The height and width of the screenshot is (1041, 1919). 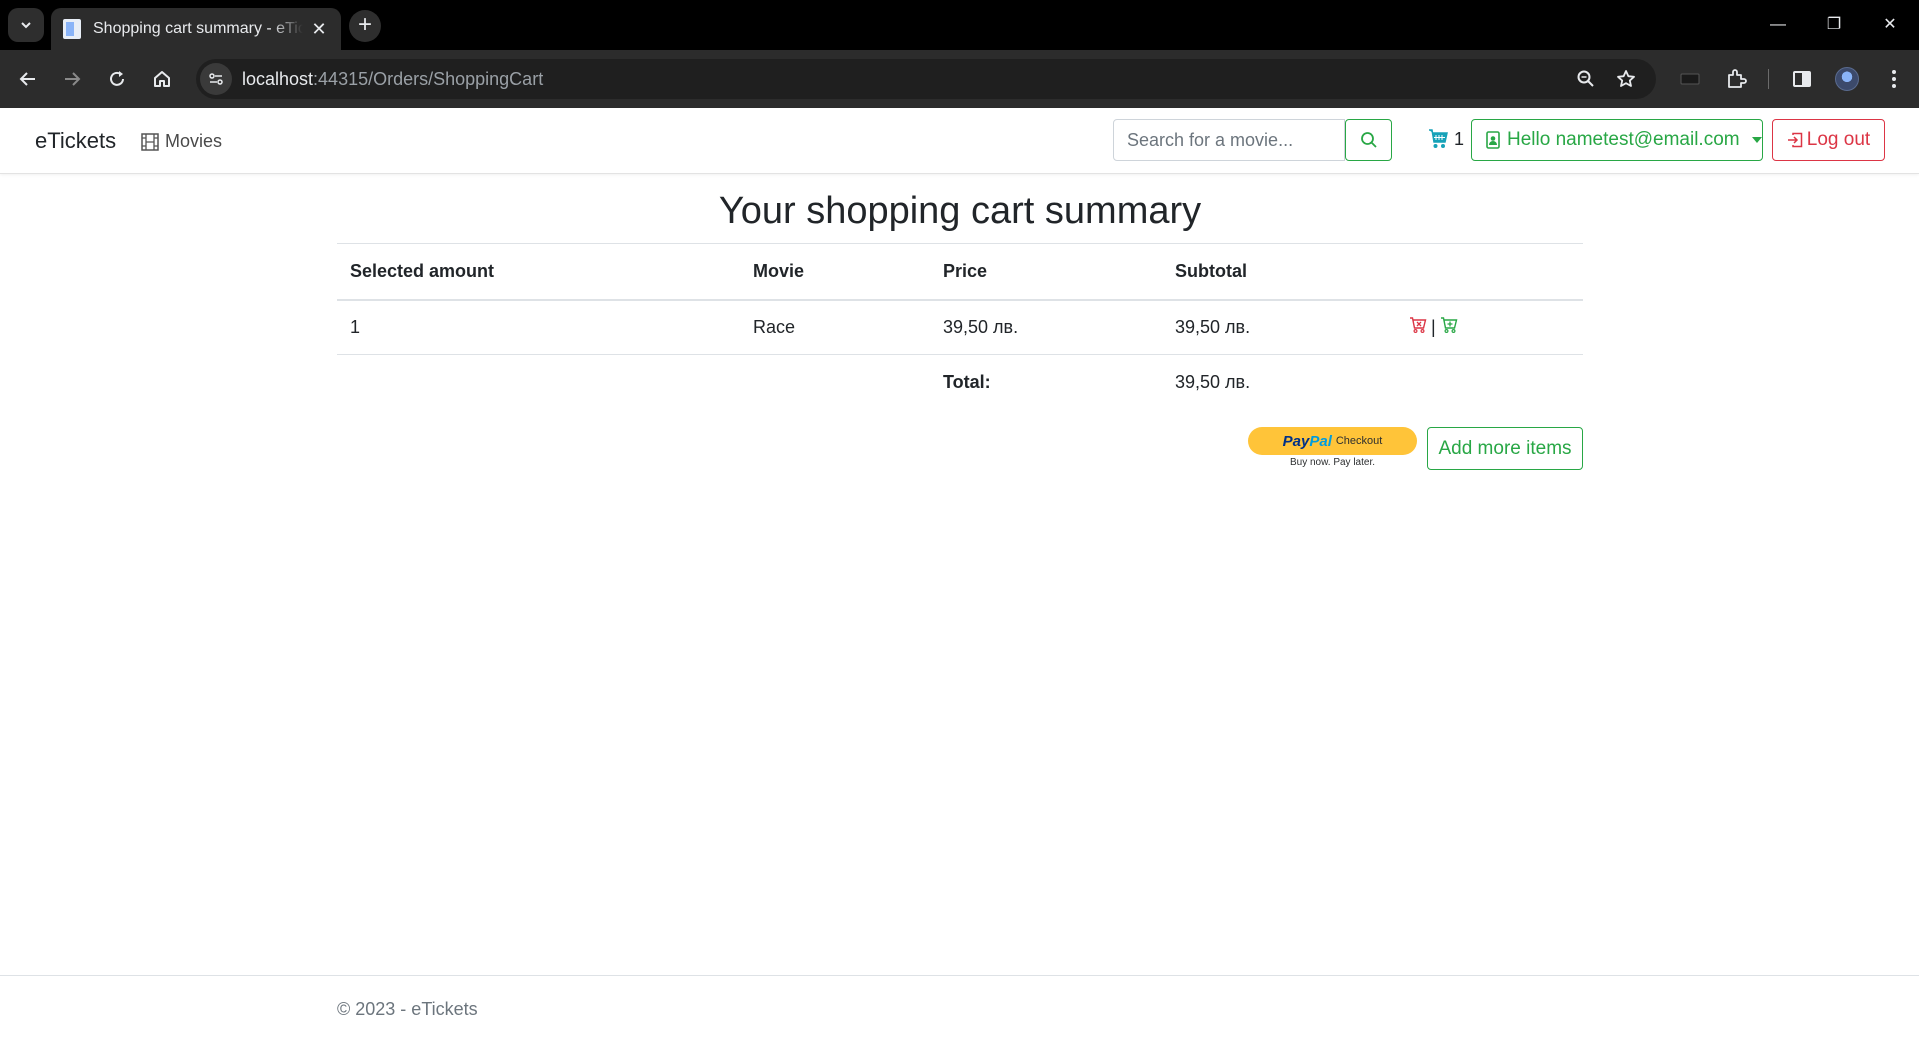 I want to click on menu-dots-icon, so click(x=1894, y=79).